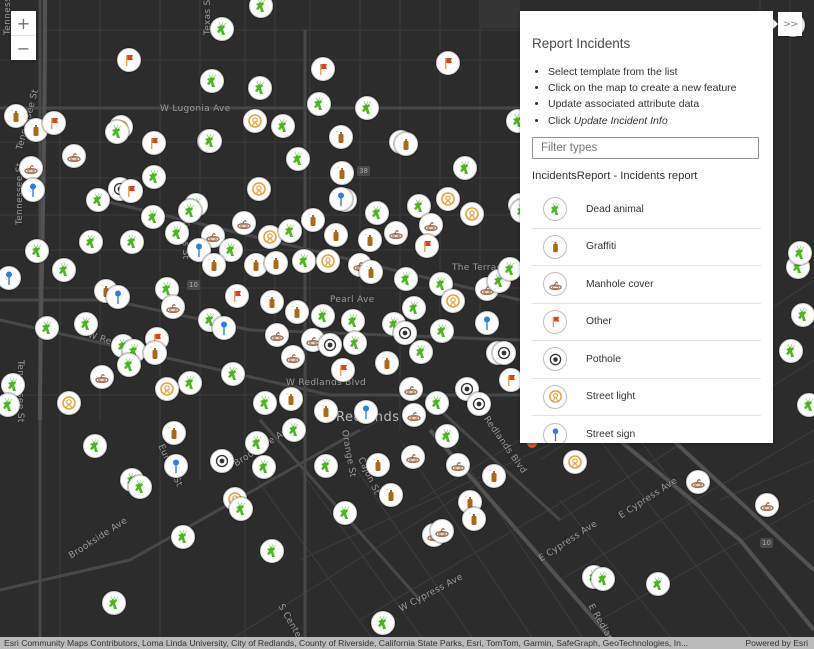 The height and width of the screenshot is (649, 814). I want to click on template-item-pothole: Pothole, so click(646, 360).